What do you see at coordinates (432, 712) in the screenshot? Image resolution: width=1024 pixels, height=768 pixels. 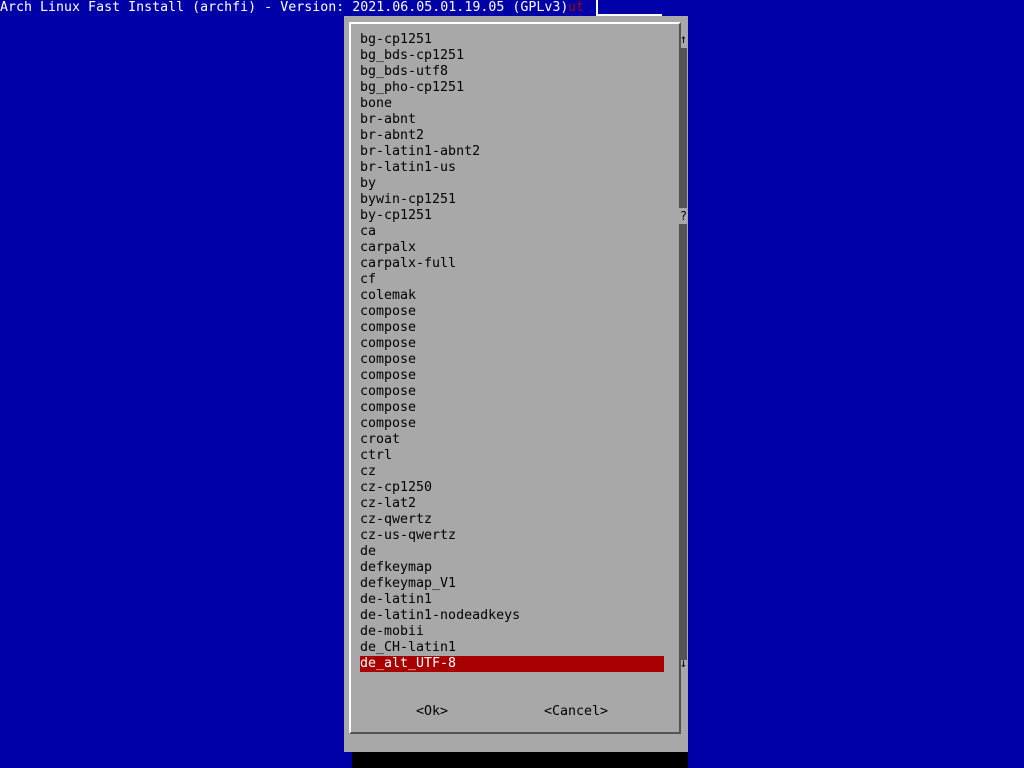 I see `ok-button: <Ok>` at bounding box center [432, 712].